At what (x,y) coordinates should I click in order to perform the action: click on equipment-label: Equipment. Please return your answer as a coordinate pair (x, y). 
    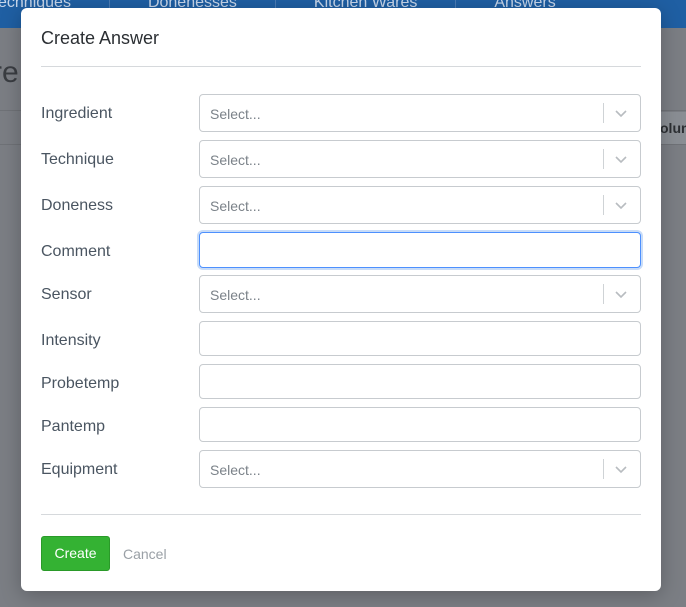
    Looking at the image, I should click on (79, 469).